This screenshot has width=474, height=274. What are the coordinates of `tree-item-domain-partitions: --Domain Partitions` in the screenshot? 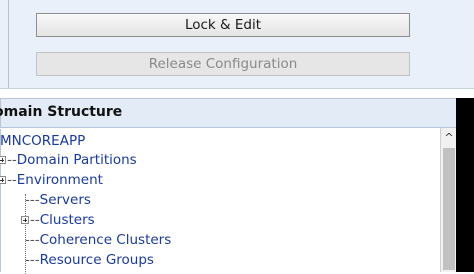 It's located at (68, 160).